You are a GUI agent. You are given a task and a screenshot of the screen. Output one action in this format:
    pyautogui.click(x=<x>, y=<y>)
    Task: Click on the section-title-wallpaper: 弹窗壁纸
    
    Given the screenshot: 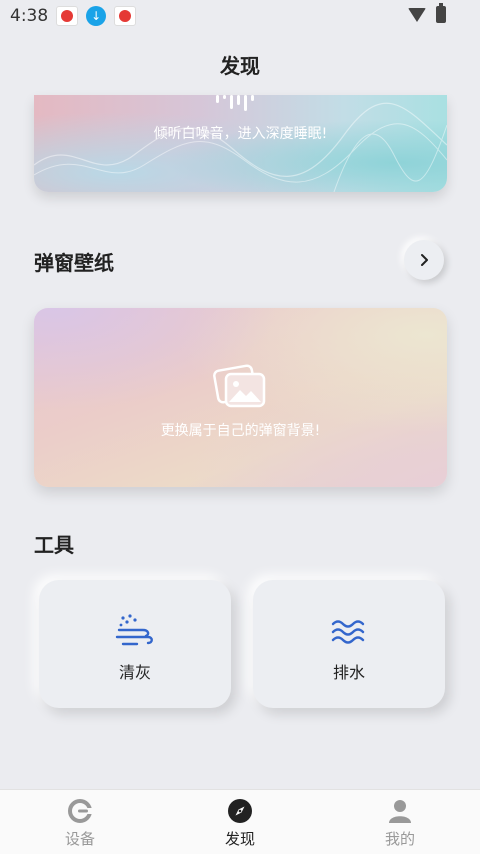 What is the action you would take?
    pyautogui.click(x=74, y=263)
    